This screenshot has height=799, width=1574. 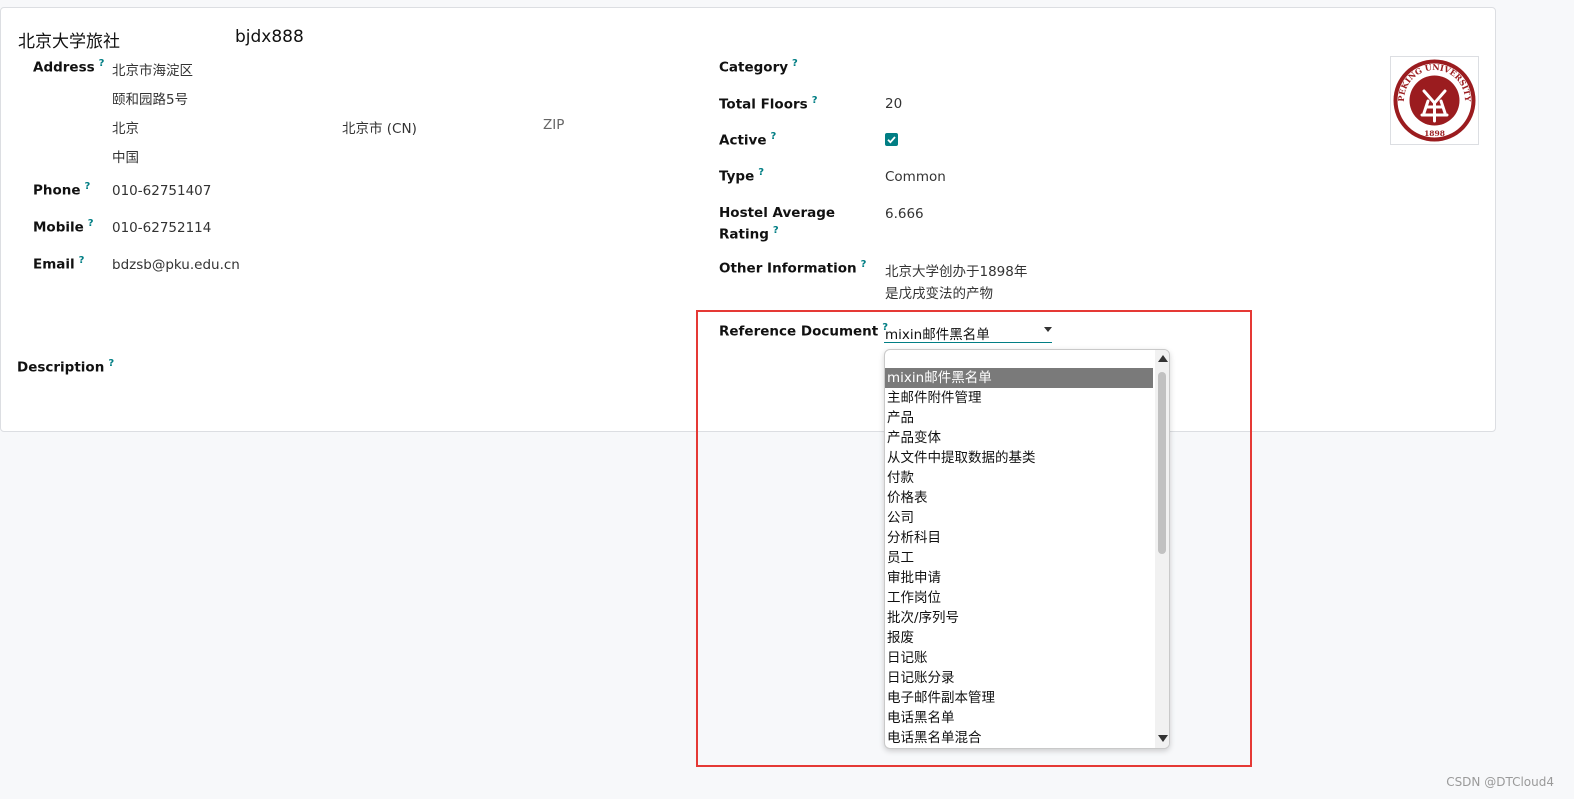 I want to click on phone-field: 010-62751407, so click(x=161, y=191).